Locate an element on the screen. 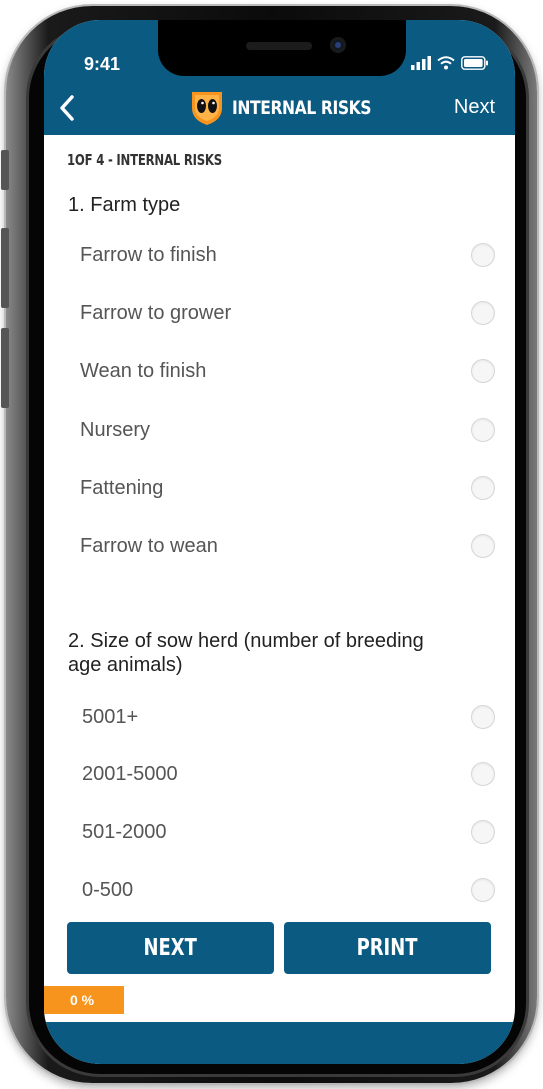 The width and height of the screenshot is (543, 1089). option-row: Farrow to wean is located at coordinates (287, 546).